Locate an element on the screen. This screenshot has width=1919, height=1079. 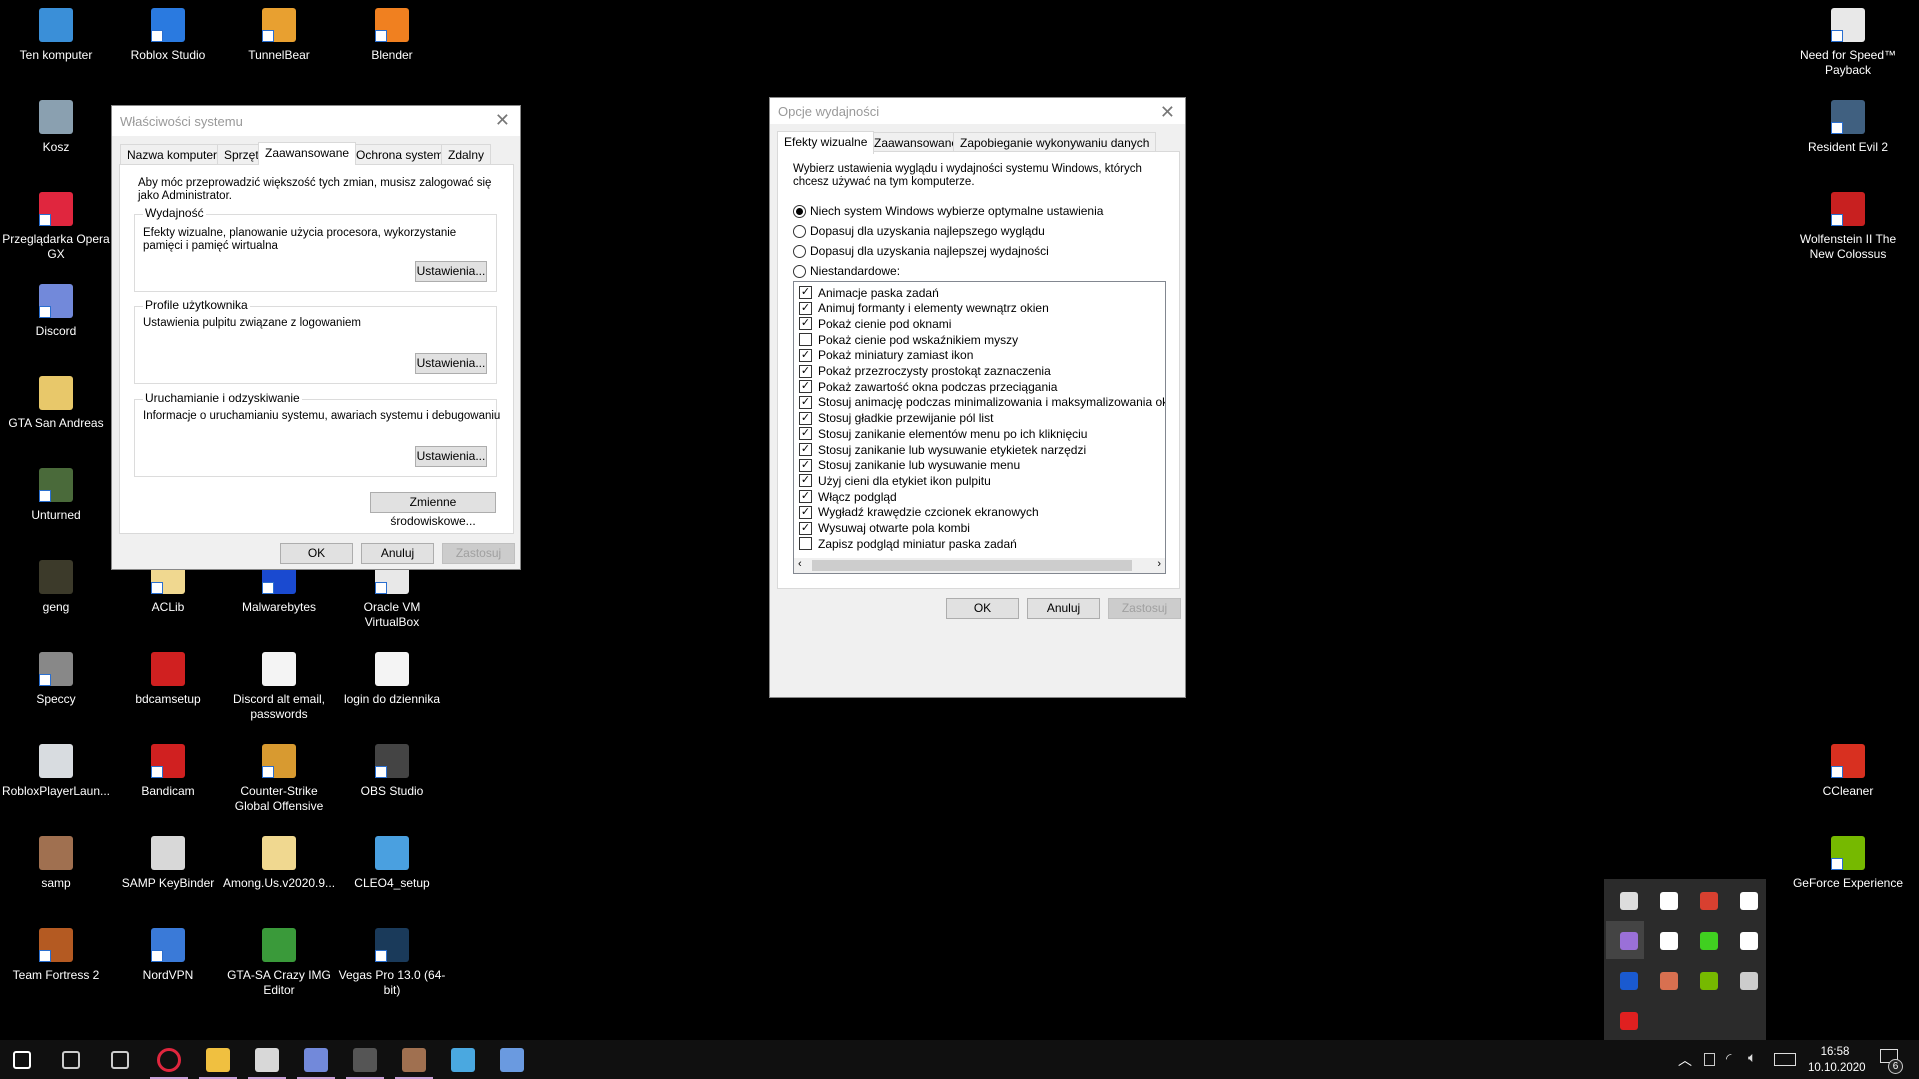
windows-security-icon is located at coordinates (1669, 901).